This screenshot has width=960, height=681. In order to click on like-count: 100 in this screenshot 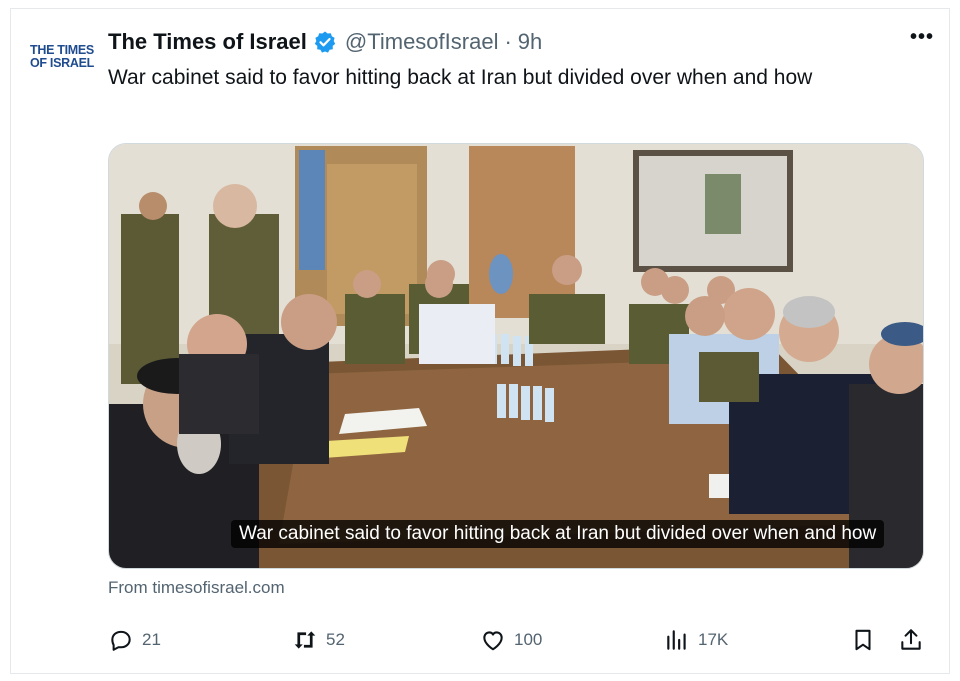, I will do `click(528, 639)`.